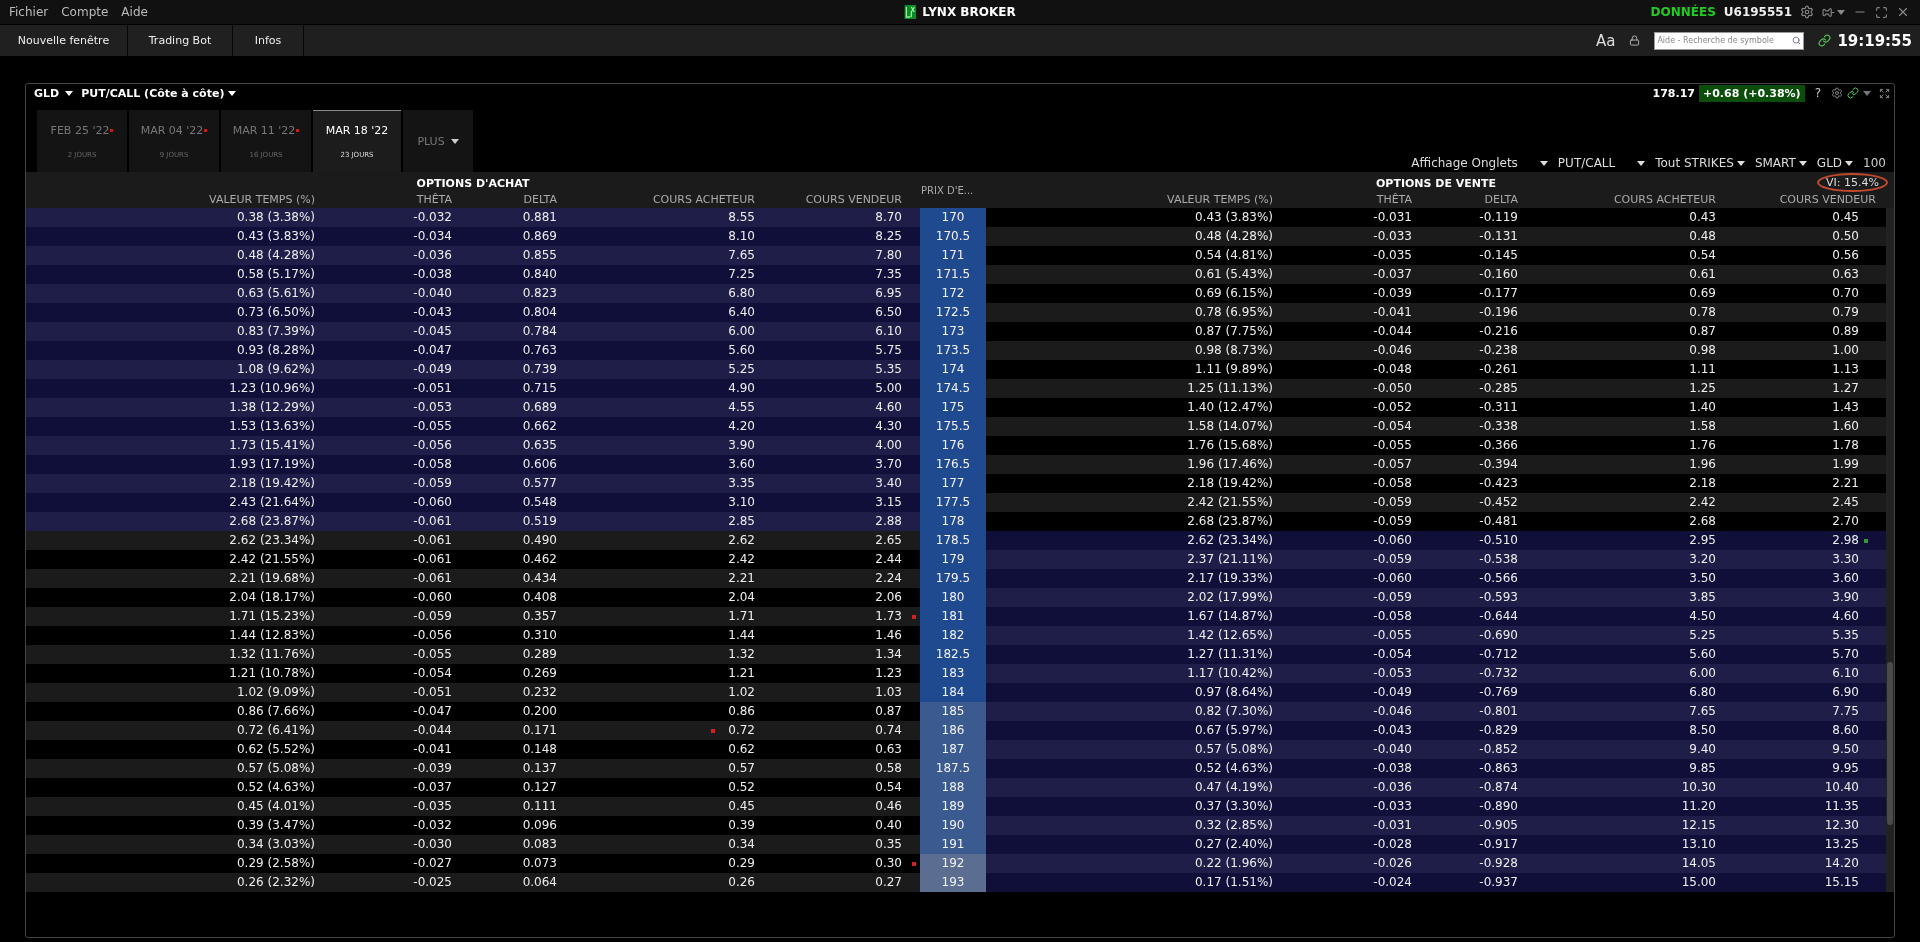 This screenshot has height=942, width=1920. Describe the element at coordinates (1884, 93) in the screenshot. I see `expand-icon` at that location.